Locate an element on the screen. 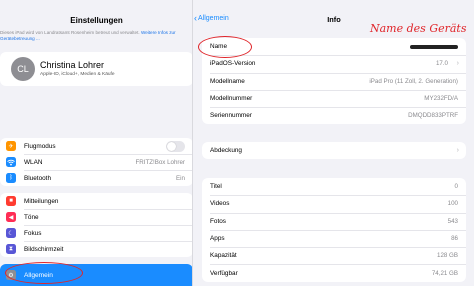 The width and height of the screenshot is (474, 286). info-row-titel: Titel 0 is located at coordinates (334, 186).